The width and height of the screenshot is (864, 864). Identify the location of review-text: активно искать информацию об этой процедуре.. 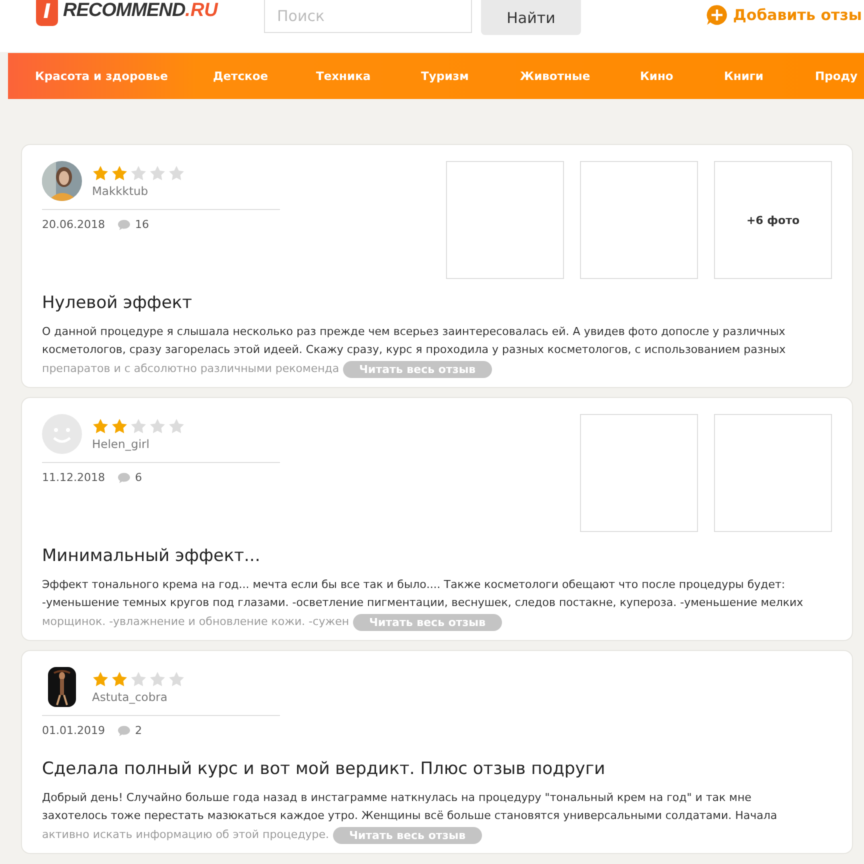
(186, 835).